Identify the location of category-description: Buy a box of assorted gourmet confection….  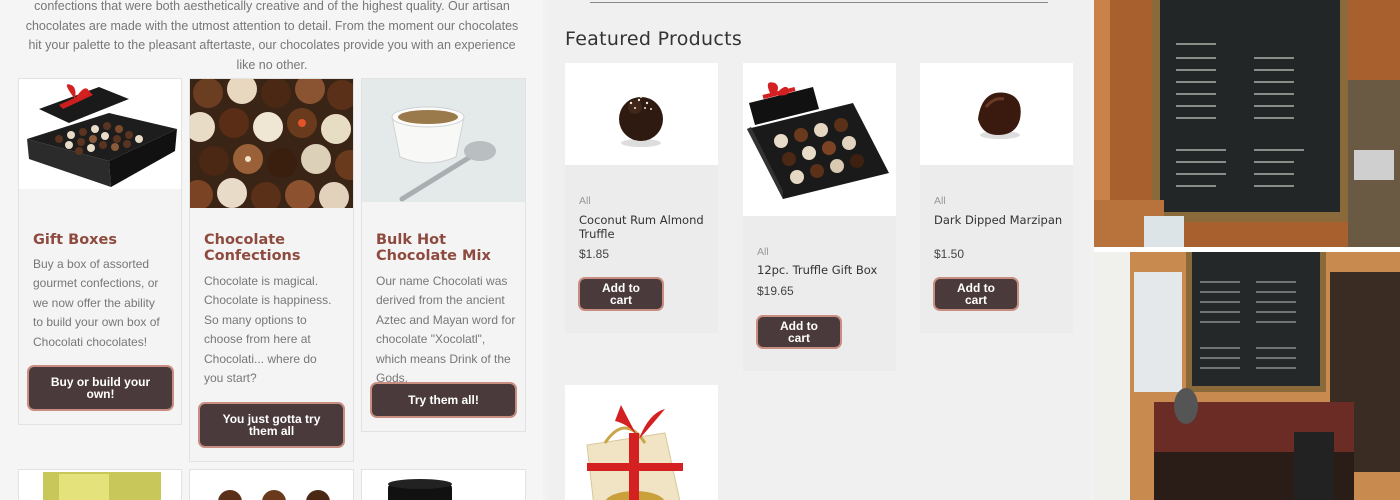
(96, 303).